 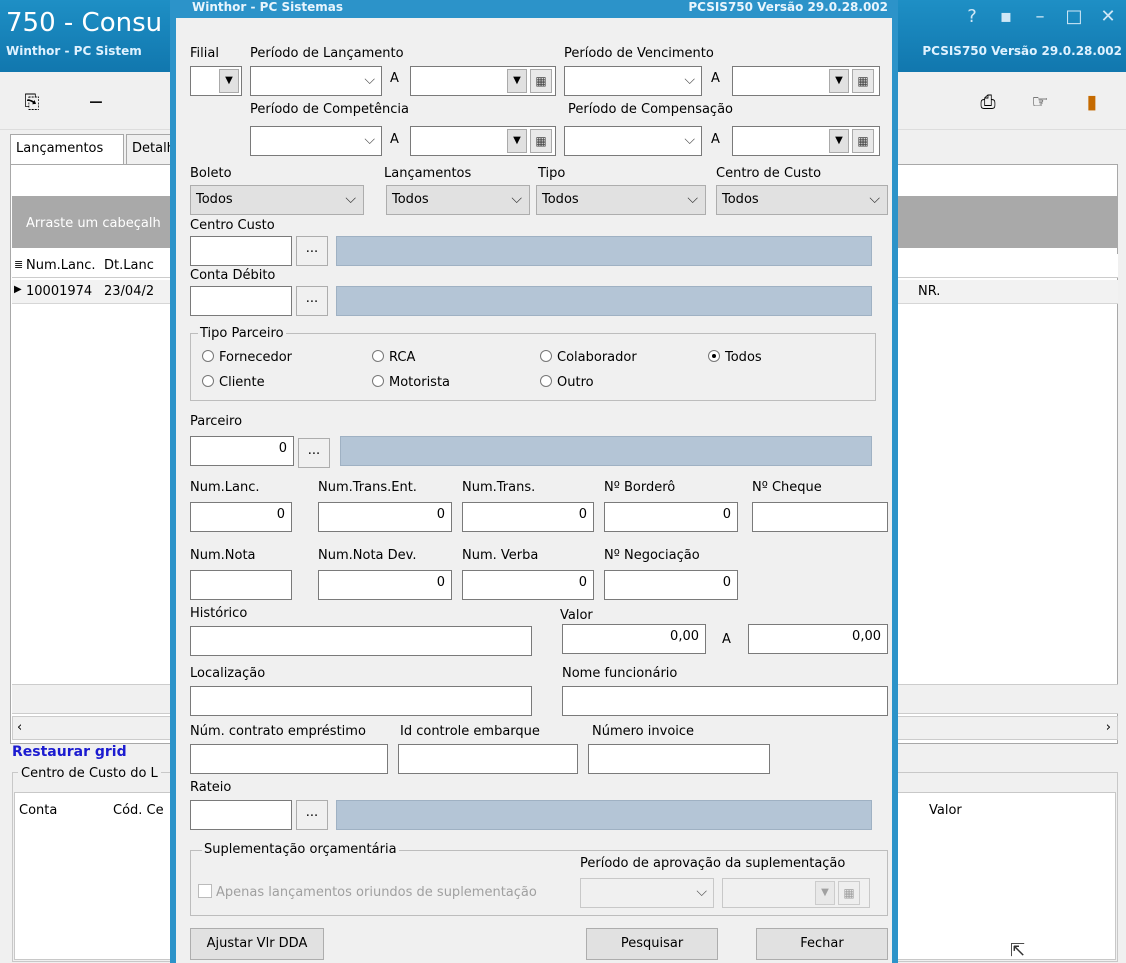 I want to click on tab-lancamentos: Lançamentos, so click(x=67, y=149).